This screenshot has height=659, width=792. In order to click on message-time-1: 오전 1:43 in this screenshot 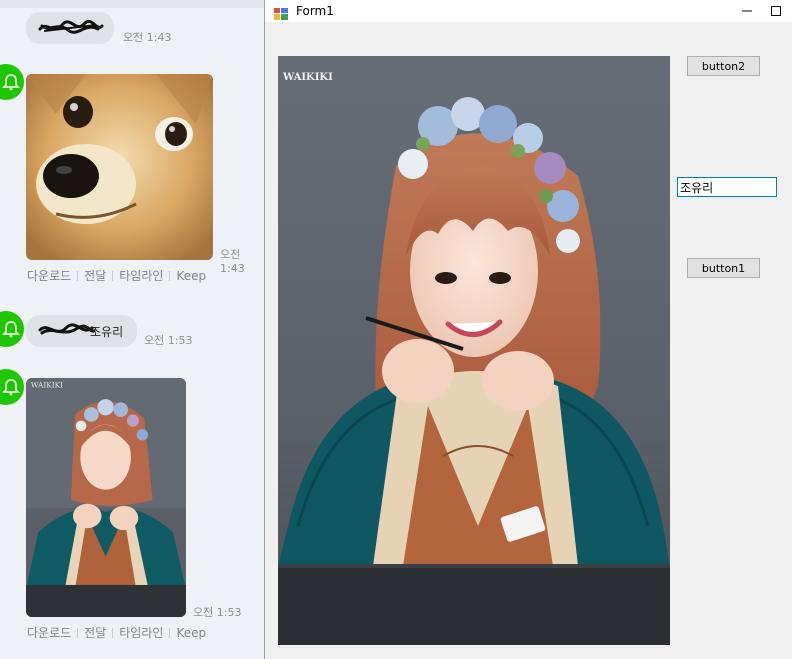, I will do `click(147, 37)`.